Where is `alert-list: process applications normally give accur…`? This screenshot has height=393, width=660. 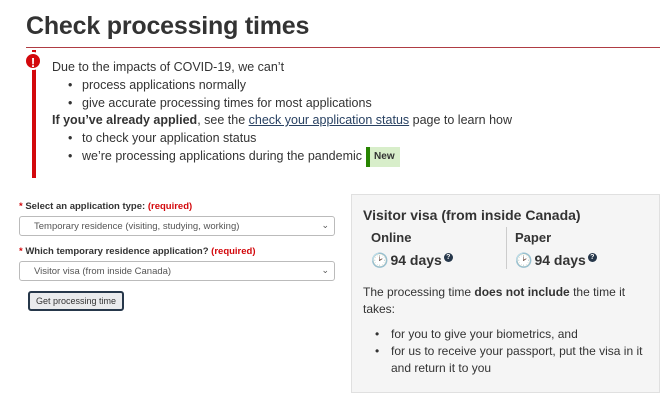
alert-list: process applications normally give accur… is located at coordinates (350, 94).